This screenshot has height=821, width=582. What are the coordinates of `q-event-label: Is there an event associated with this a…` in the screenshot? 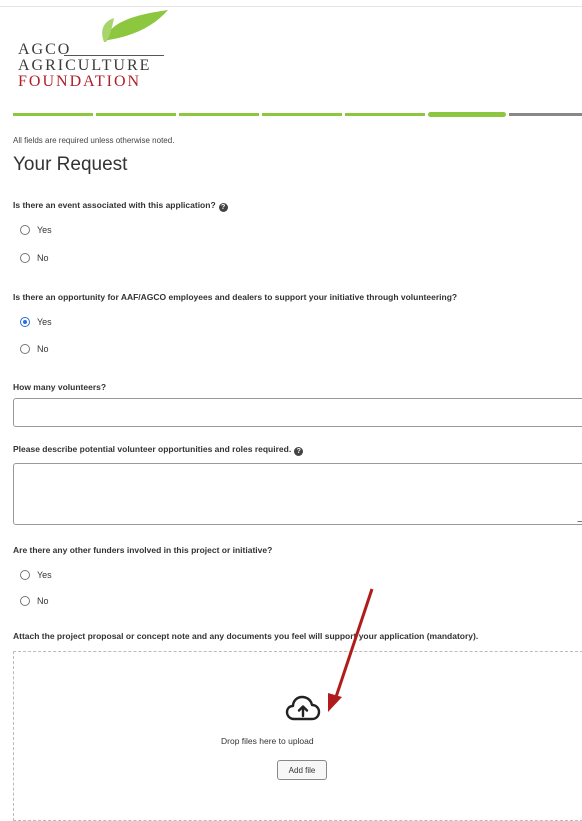 It's located at (120, 206).